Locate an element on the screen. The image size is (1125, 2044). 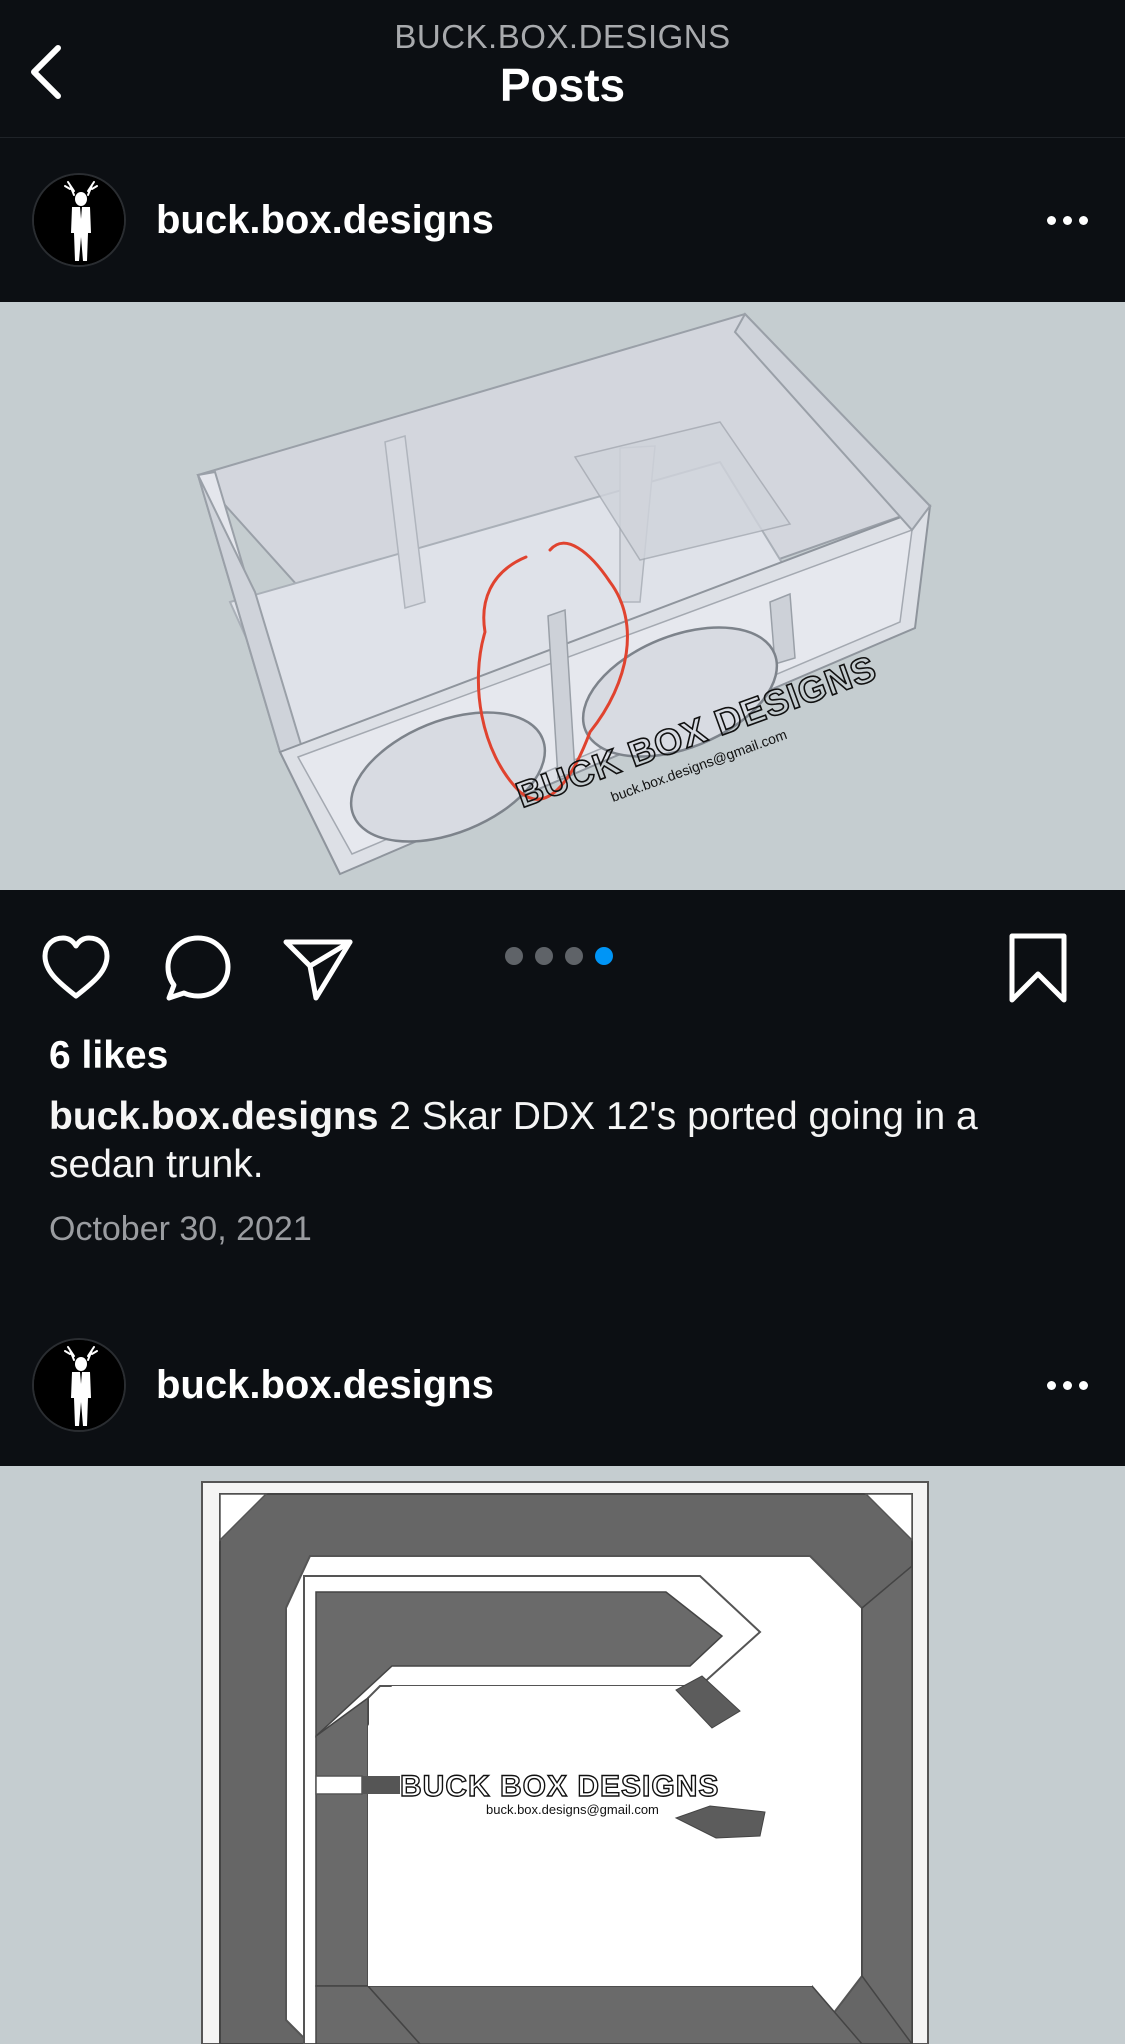
heart-icon is located at coordinates (76, 967).